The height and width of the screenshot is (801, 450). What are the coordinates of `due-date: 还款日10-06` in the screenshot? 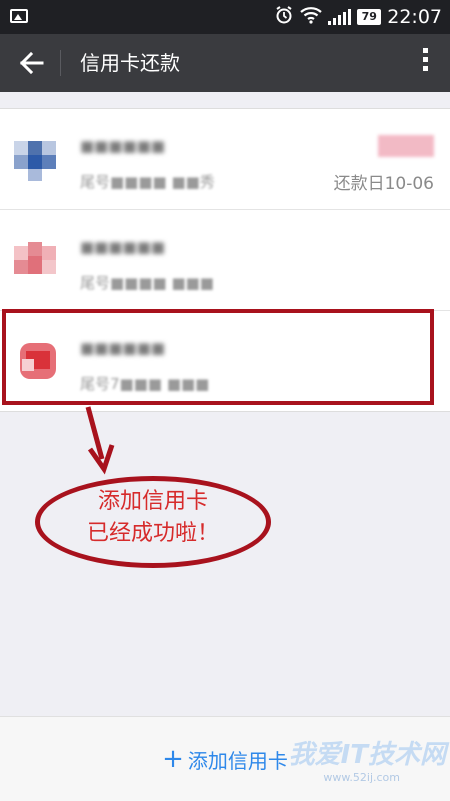 It's located at (383, 184).